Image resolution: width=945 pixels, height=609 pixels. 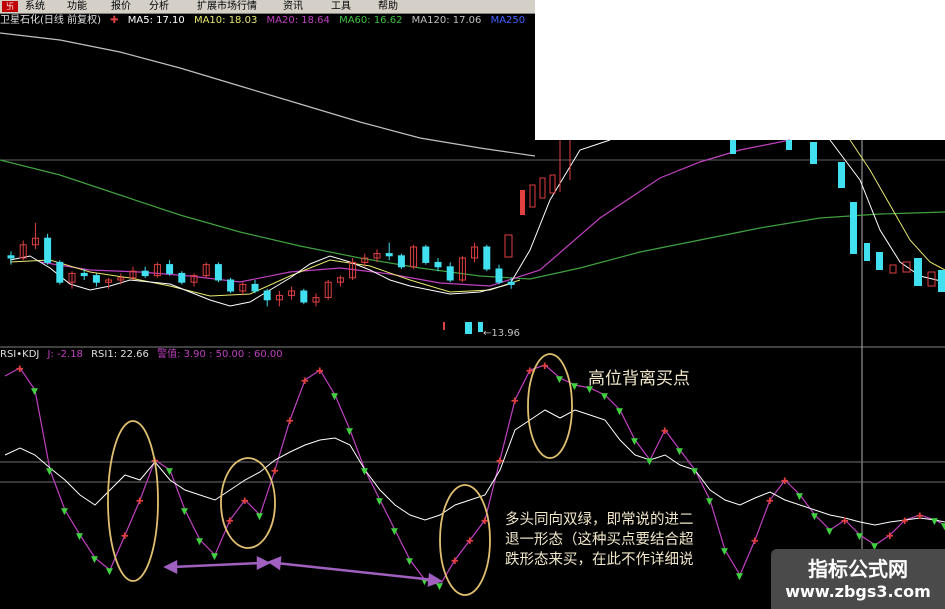 What do you see at coordinates (599, 540) in the screenshot?
I see `annotation-explanation: 多头同向双绿，即常说的进二退一形态（这种买点要结合超跌形态来买，在此不作详细说` at bounding box center [599, 540].